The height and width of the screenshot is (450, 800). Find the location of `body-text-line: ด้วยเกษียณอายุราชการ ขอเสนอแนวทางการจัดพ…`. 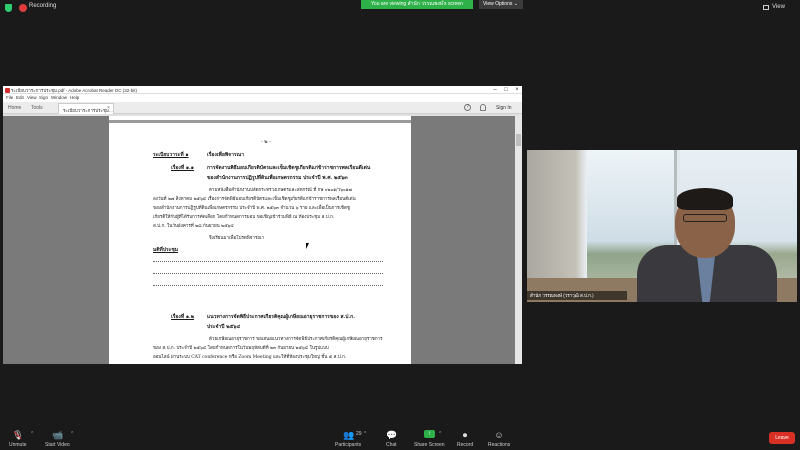

body-text-line: ด้วยเกษียณอายุราชการ ขอเสนอแนวทางการจัดพ… is located at coordinates (296, 339).